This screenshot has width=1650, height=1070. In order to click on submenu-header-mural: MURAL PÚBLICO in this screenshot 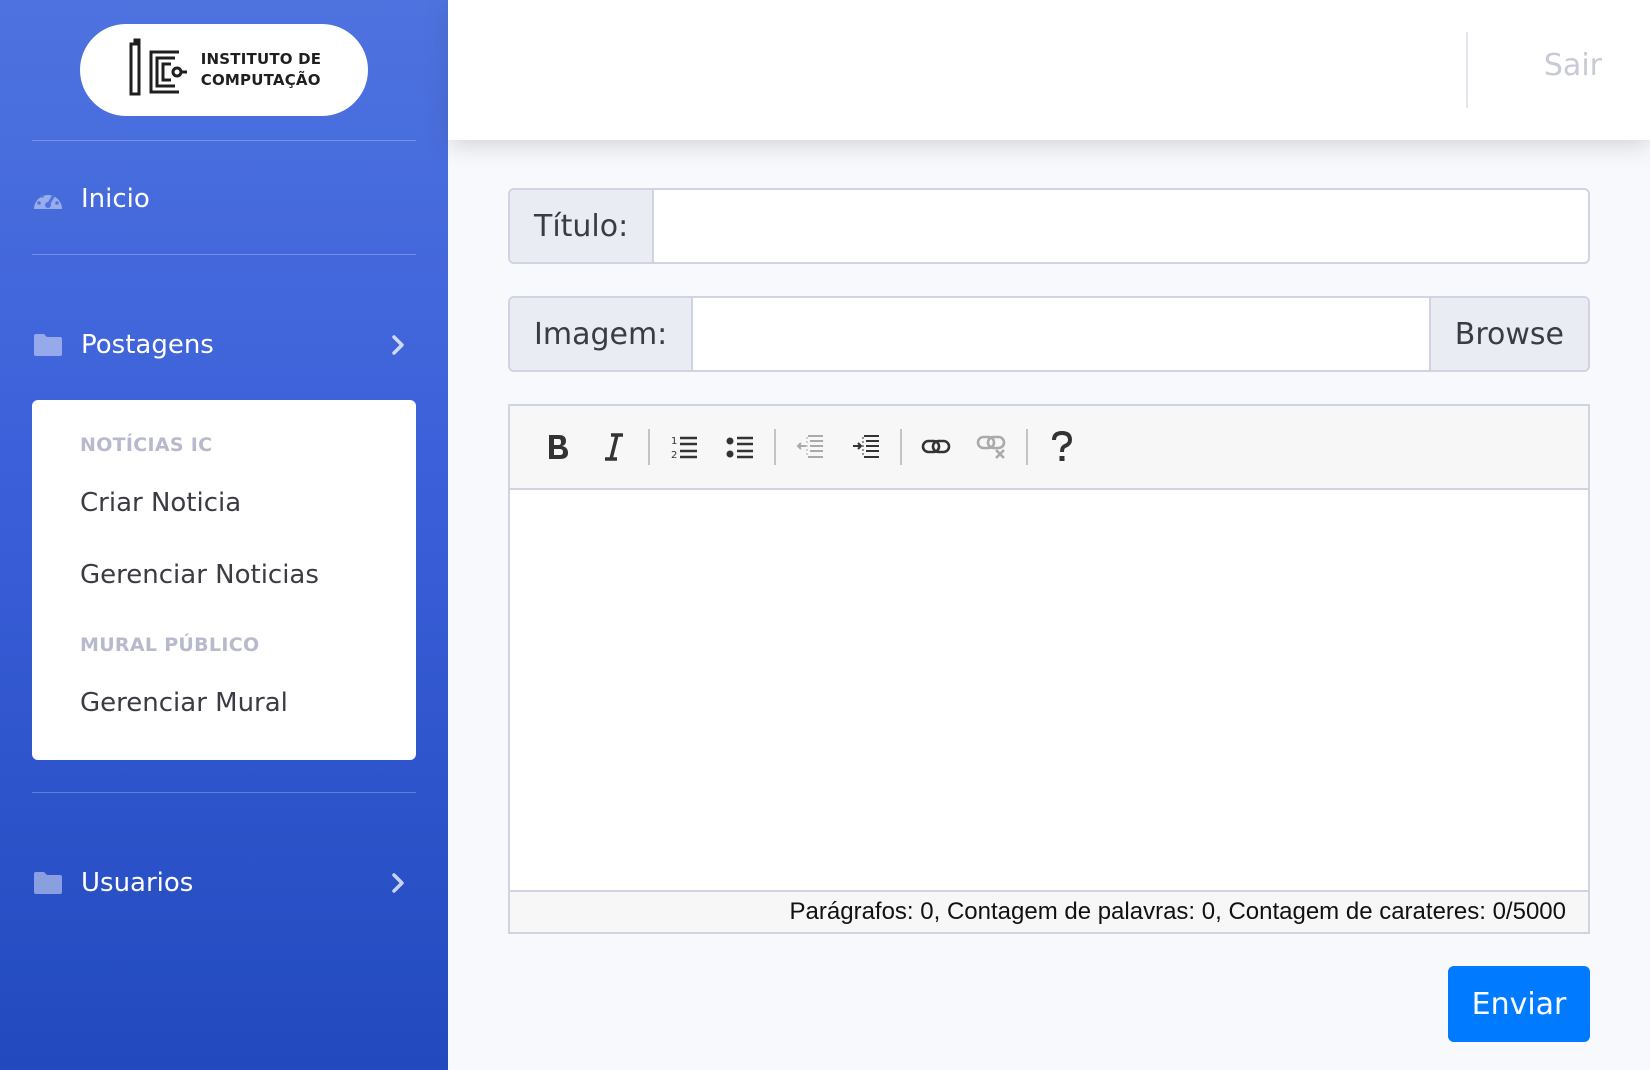, I will do `click(170, 645)`.